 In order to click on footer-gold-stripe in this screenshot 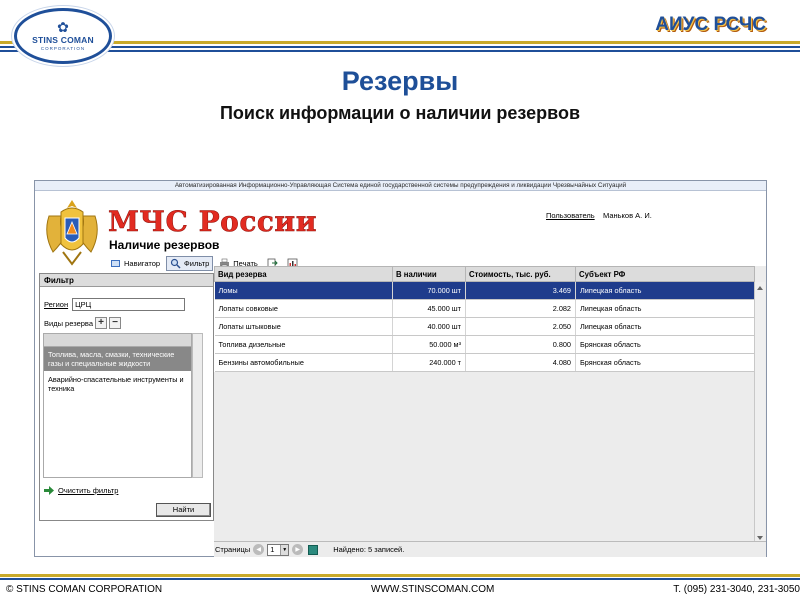, I will do `click(400, 575)`.